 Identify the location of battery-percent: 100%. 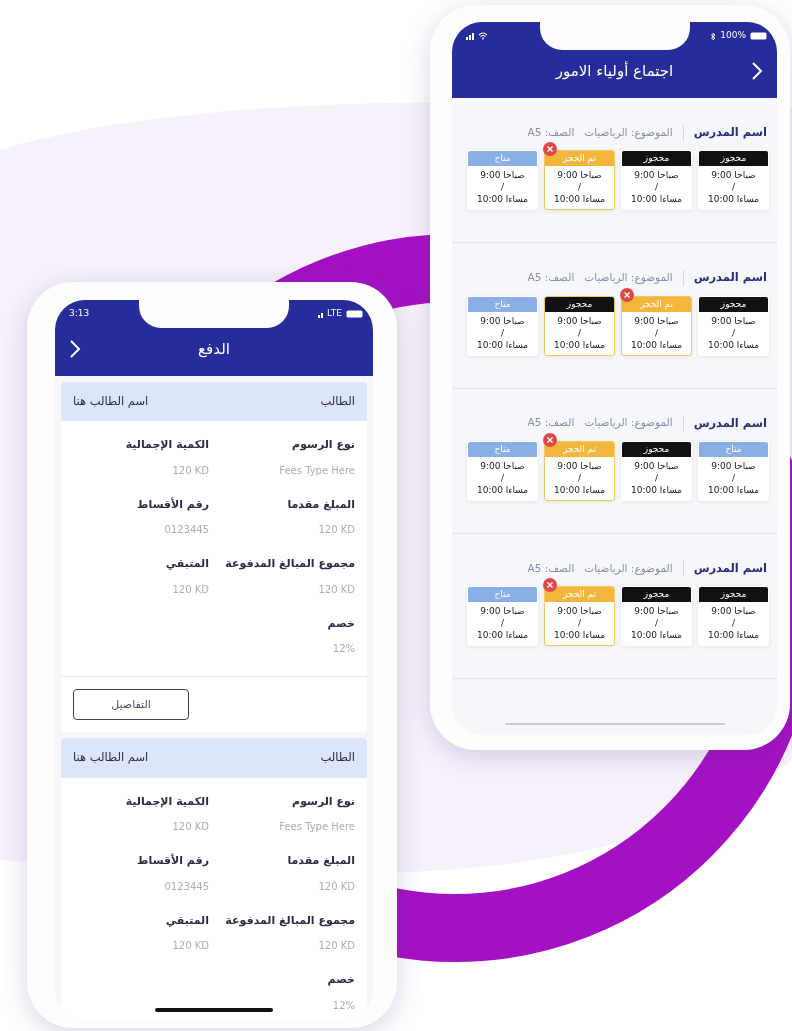
(733, 36).